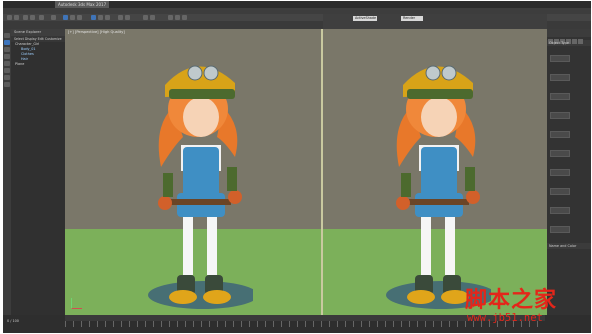  What do you see at coordinates (569, 36) in the screenshot?
I see `command-panel-tabs` at bounding box center [569, 36].